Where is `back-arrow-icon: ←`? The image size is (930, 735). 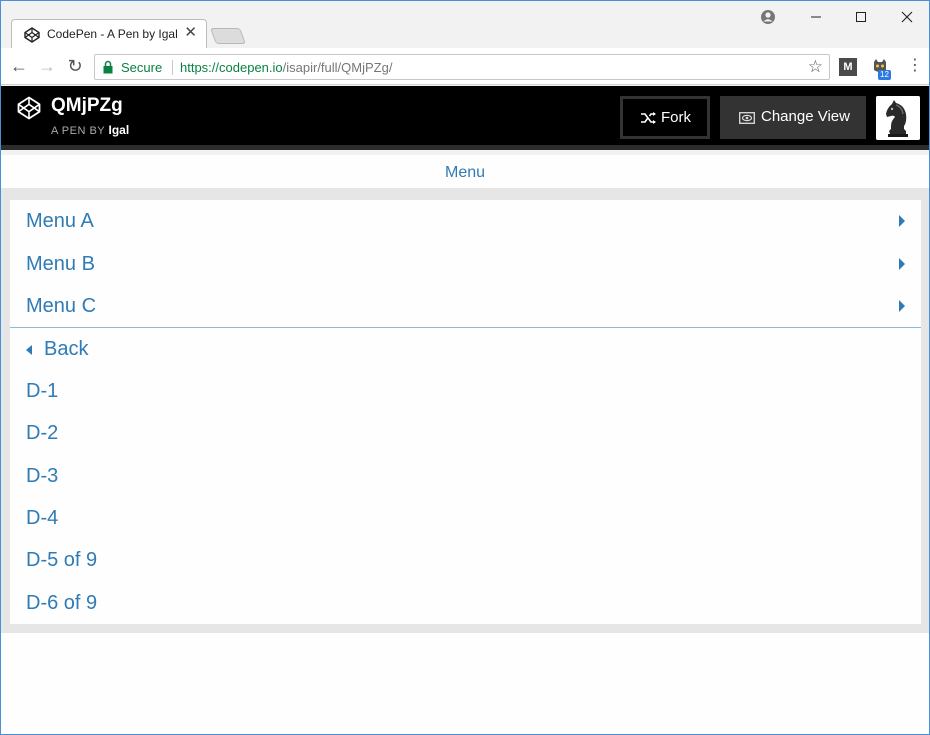
back-arrow-icon: ← is located at coordinates (19, 66).